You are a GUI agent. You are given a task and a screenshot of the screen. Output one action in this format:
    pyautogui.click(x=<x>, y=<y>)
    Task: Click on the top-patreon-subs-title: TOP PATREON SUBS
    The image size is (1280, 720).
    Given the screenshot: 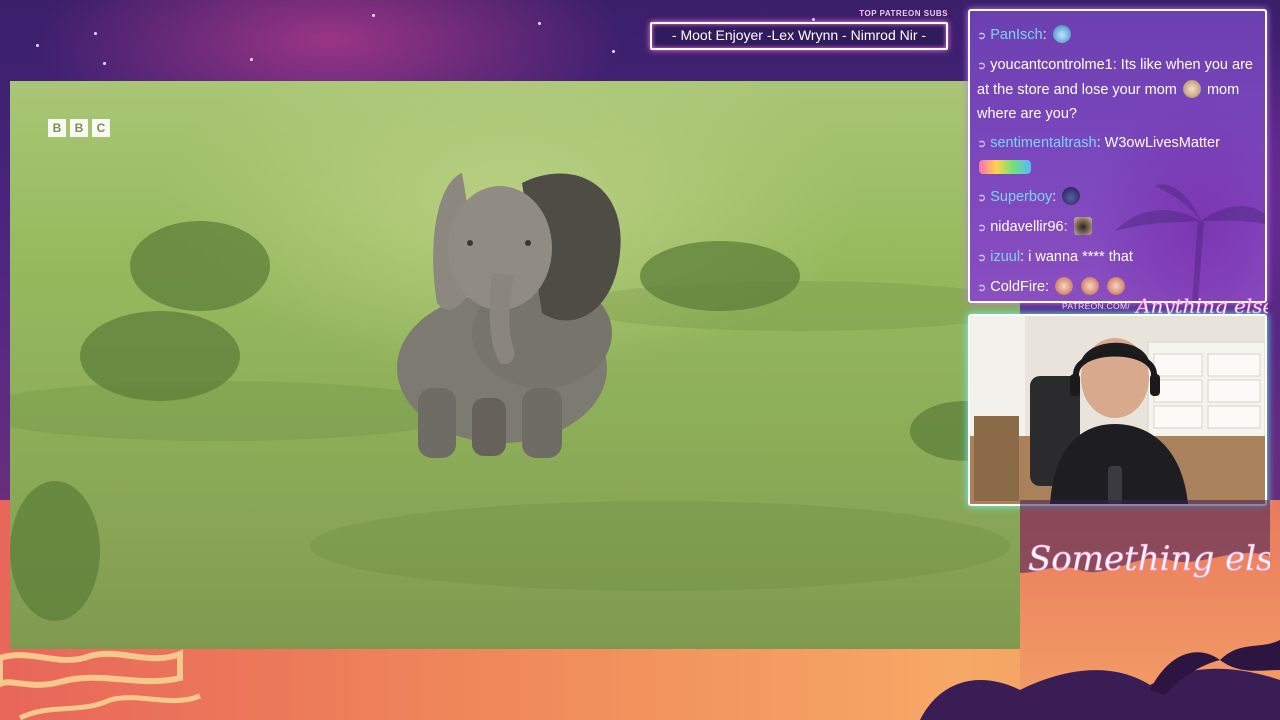 What is the action you would take?
    pyautogui.click(x=903, y=13)
    